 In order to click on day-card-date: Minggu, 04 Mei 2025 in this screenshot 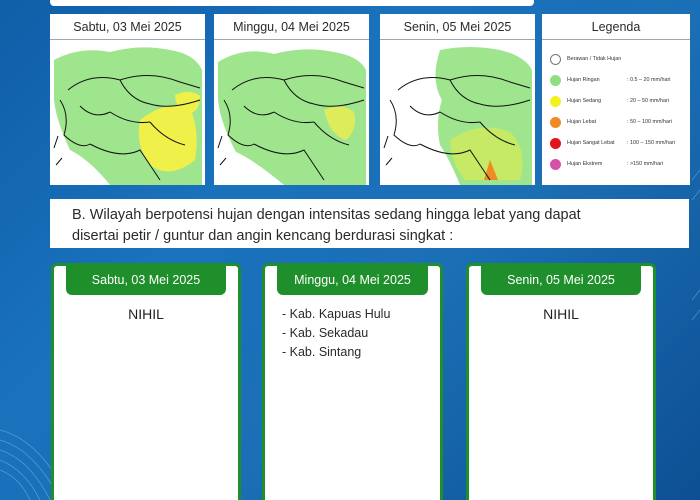, I will do `click(352, 280)`.